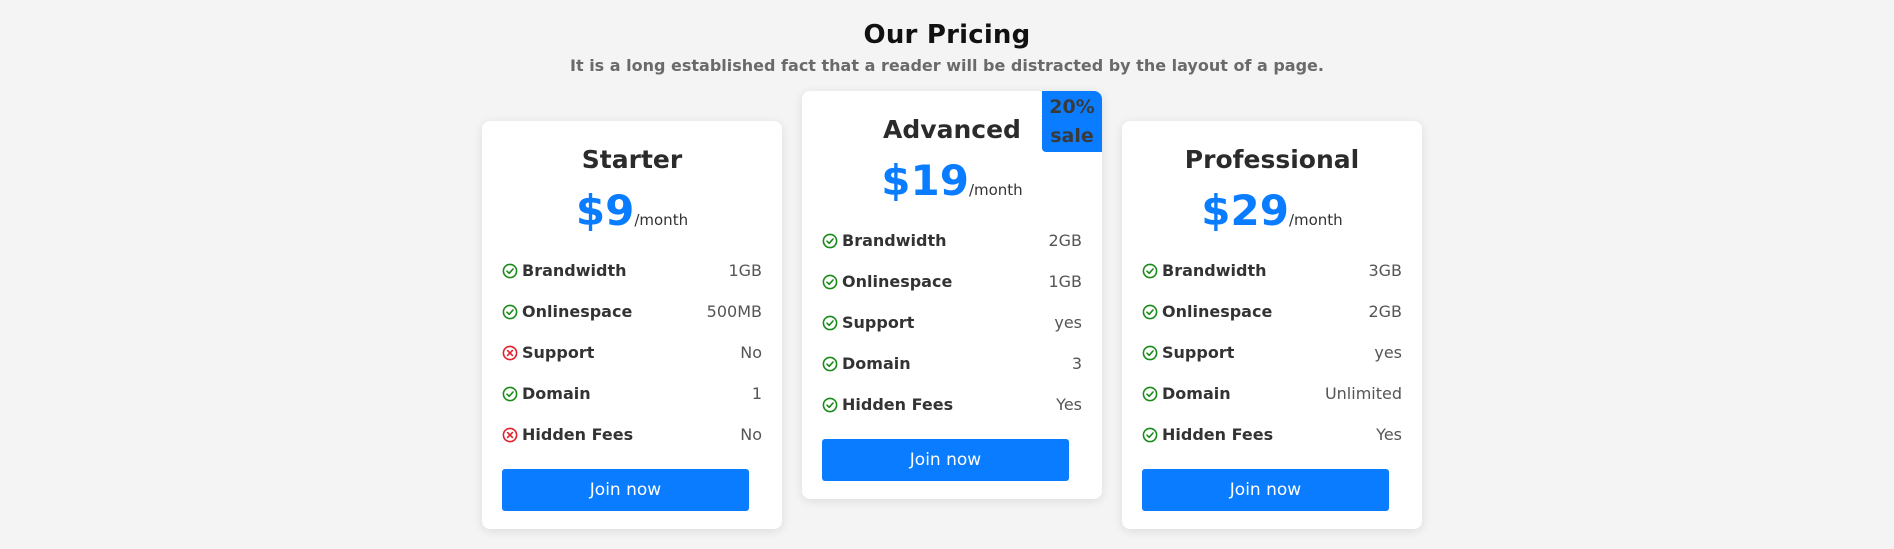 The width and height of the screenshot is (1894, 549). I want to click on plan-name: Professional, so click(1272, 159).